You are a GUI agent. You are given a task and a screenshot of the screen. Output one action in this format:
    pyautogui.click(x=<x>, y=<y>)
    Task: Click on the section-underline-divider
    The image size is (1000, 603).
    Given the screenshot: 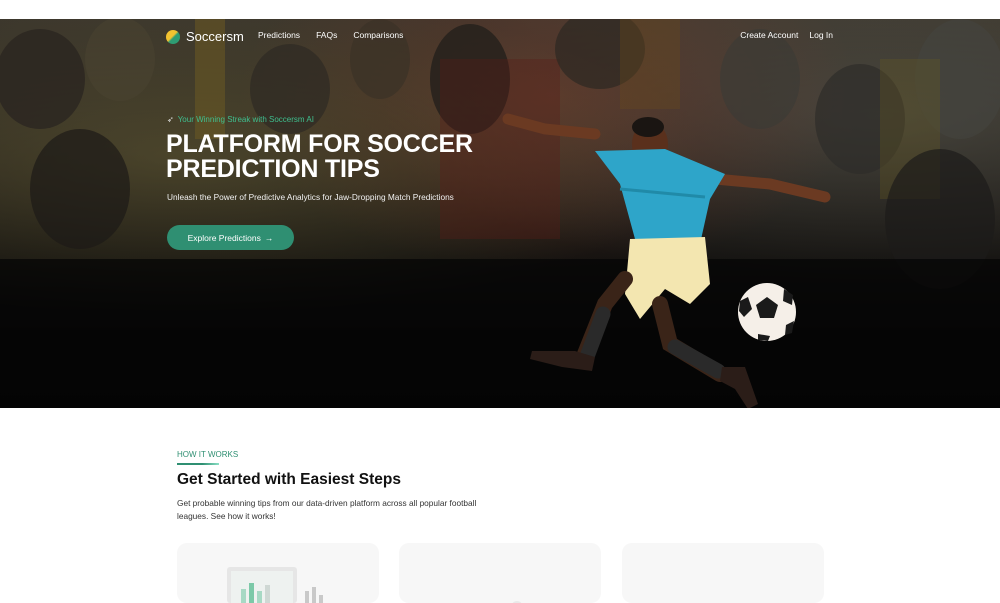 What is the action you would take?
    pyautogui.click(x=198, y=464)
    